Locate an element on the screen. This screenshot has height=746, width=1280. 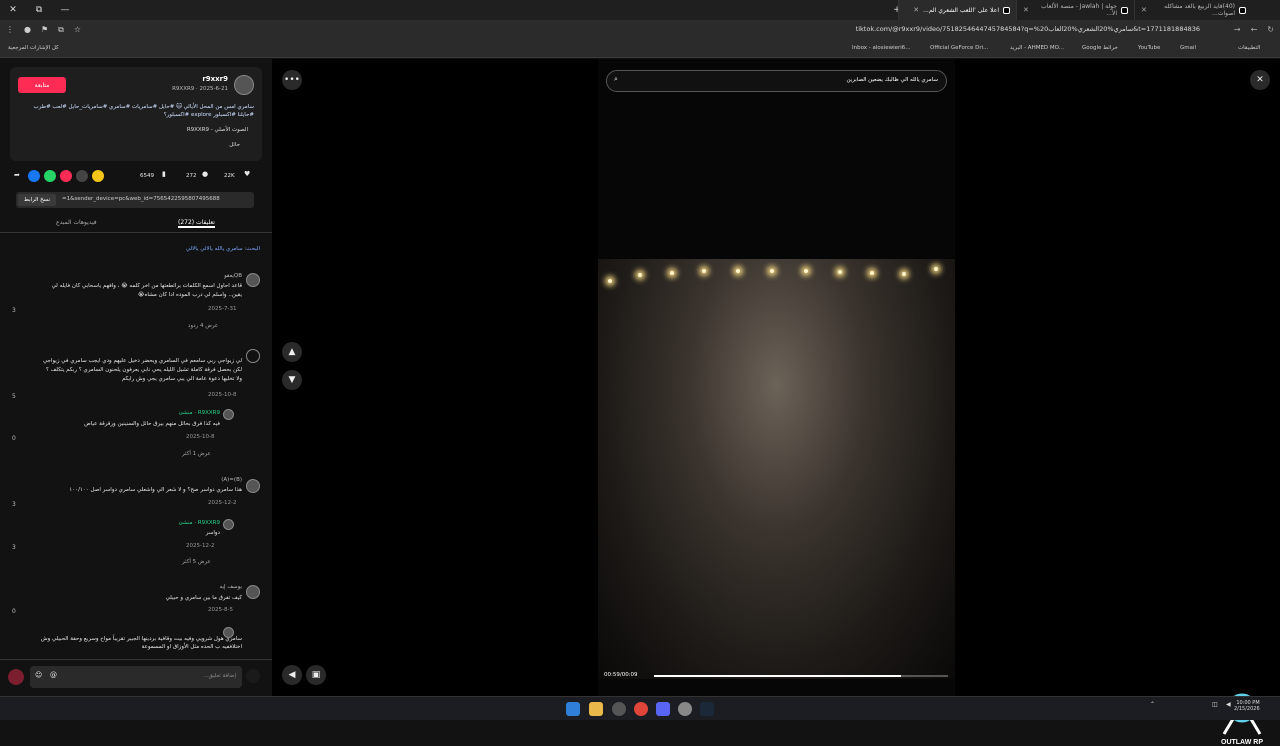
steam-icon is located at coordinates (707, 709).